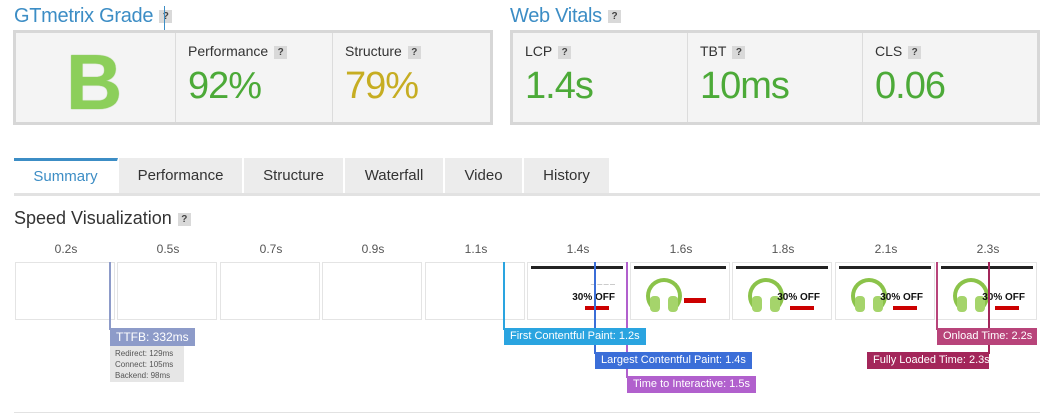 The height and width of the screenshot is (418, 1050). What do you see at coordinates (559, 86) in the screenshot?
I see `lcp-value: 1.4s` at bounding box center [559, 86].